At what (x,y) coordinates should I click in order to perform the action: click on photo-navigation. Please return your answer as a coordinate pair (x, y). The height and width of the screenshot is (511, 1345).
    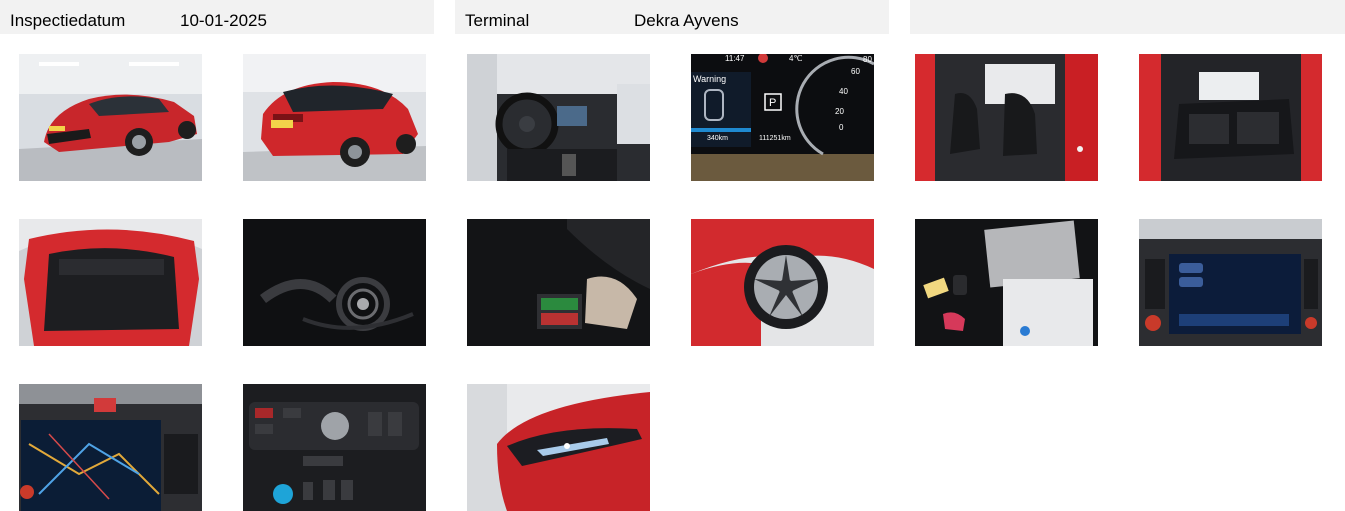
    Looking at the image, I should click on (110, 447).